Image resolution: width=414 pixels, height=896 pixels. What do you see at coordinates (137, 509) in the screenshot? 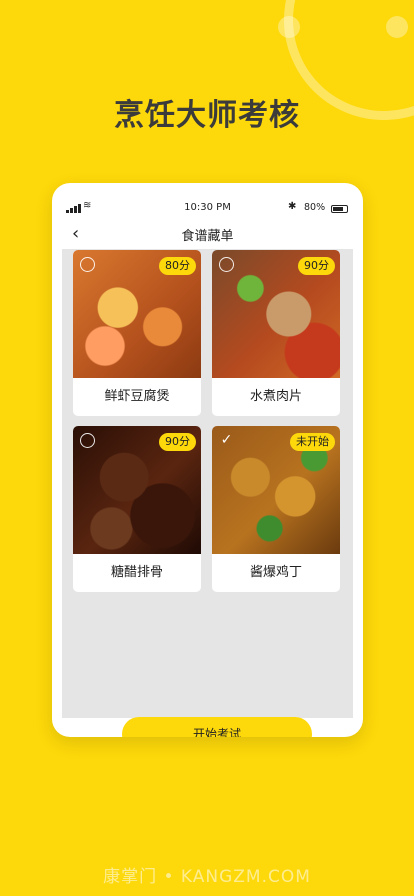
I see `recipe-card: 90分 糖醋排骨` at bounding box center [137, 509].